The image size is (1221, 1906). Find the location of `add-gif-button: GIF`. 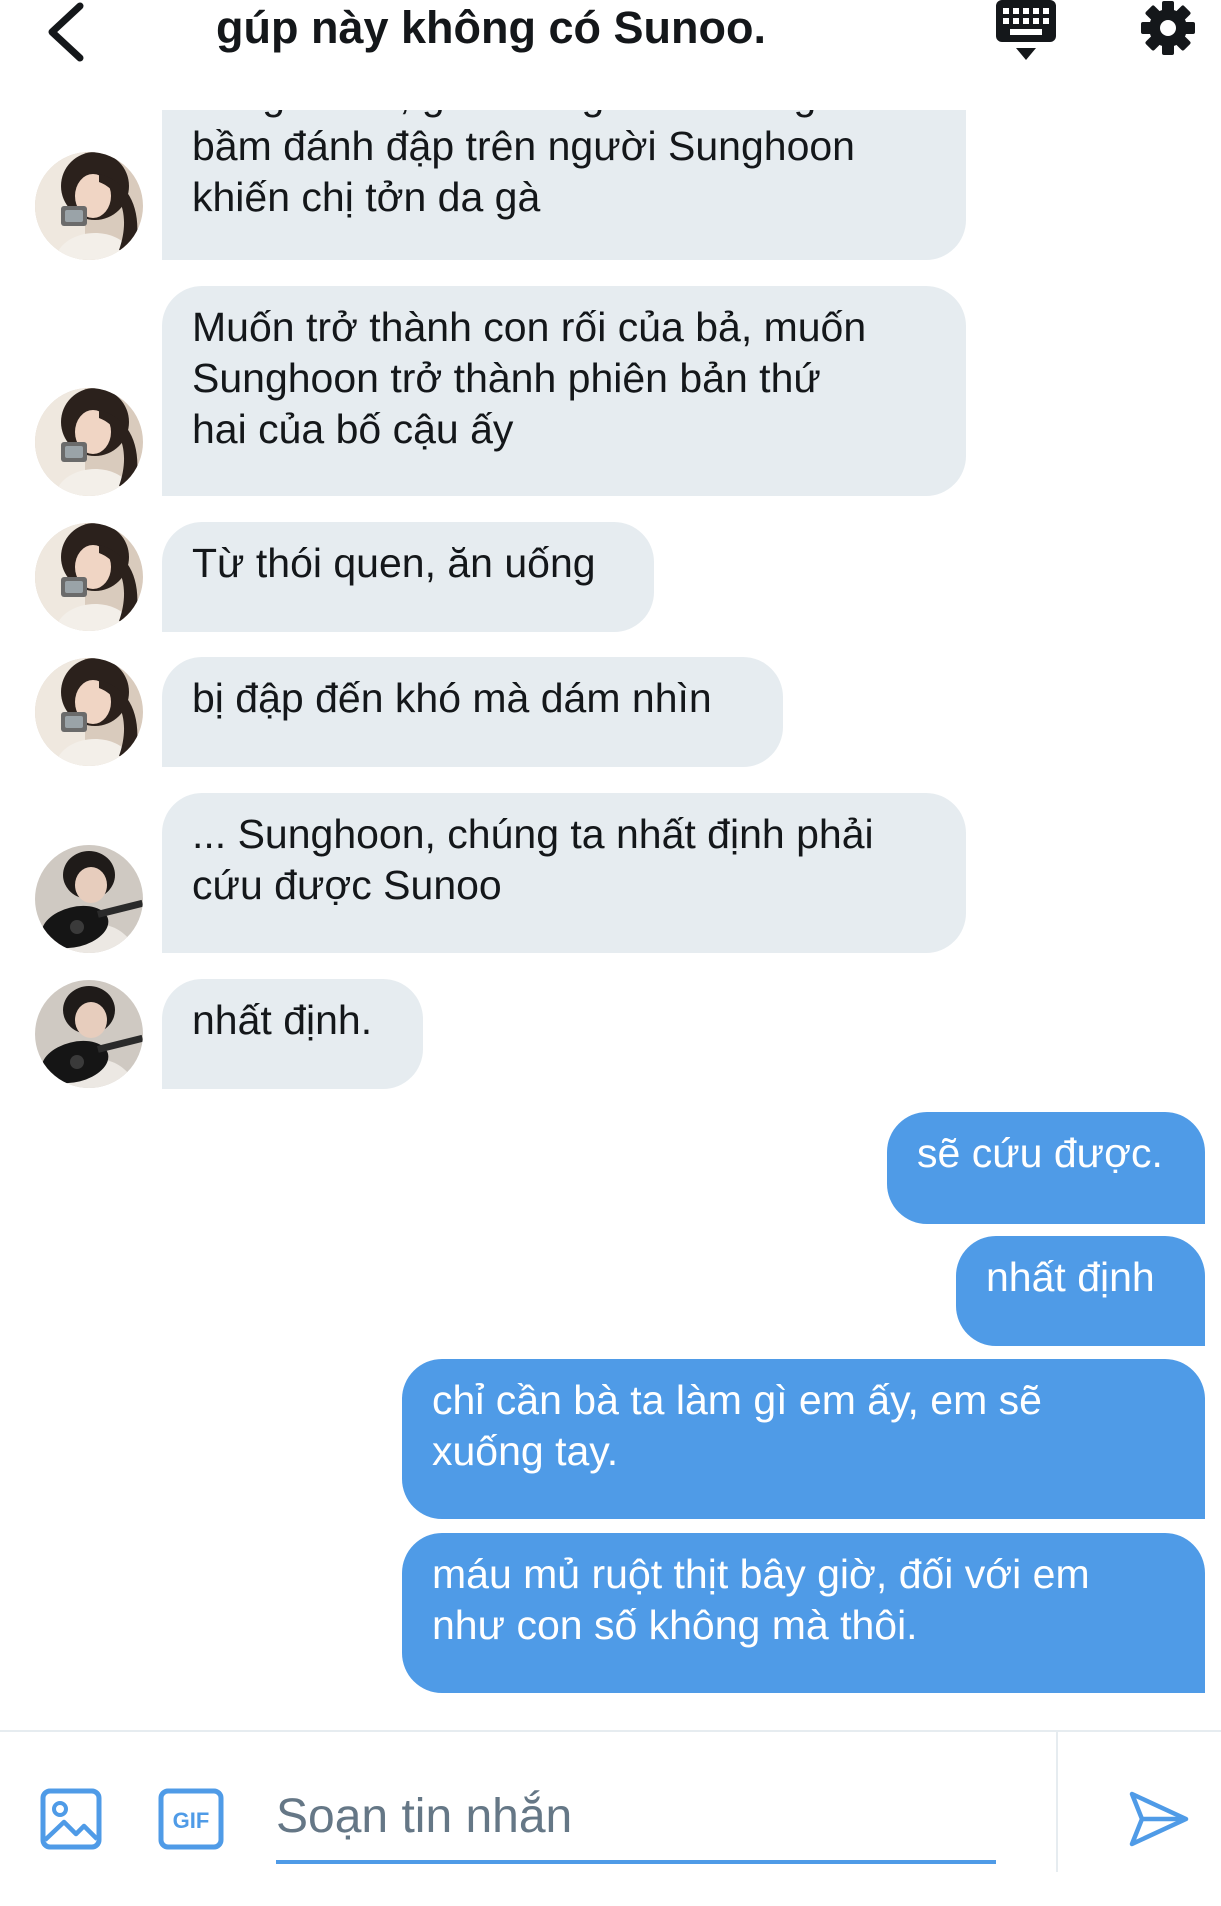

add-gif-button: GIF is located at coordinates (191, 1819).